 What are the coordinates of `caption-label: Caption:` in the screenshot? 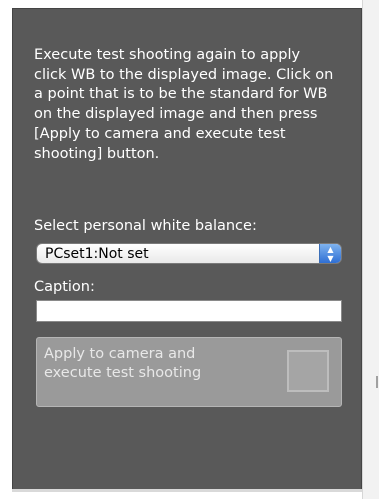 It's located at (64, 287).